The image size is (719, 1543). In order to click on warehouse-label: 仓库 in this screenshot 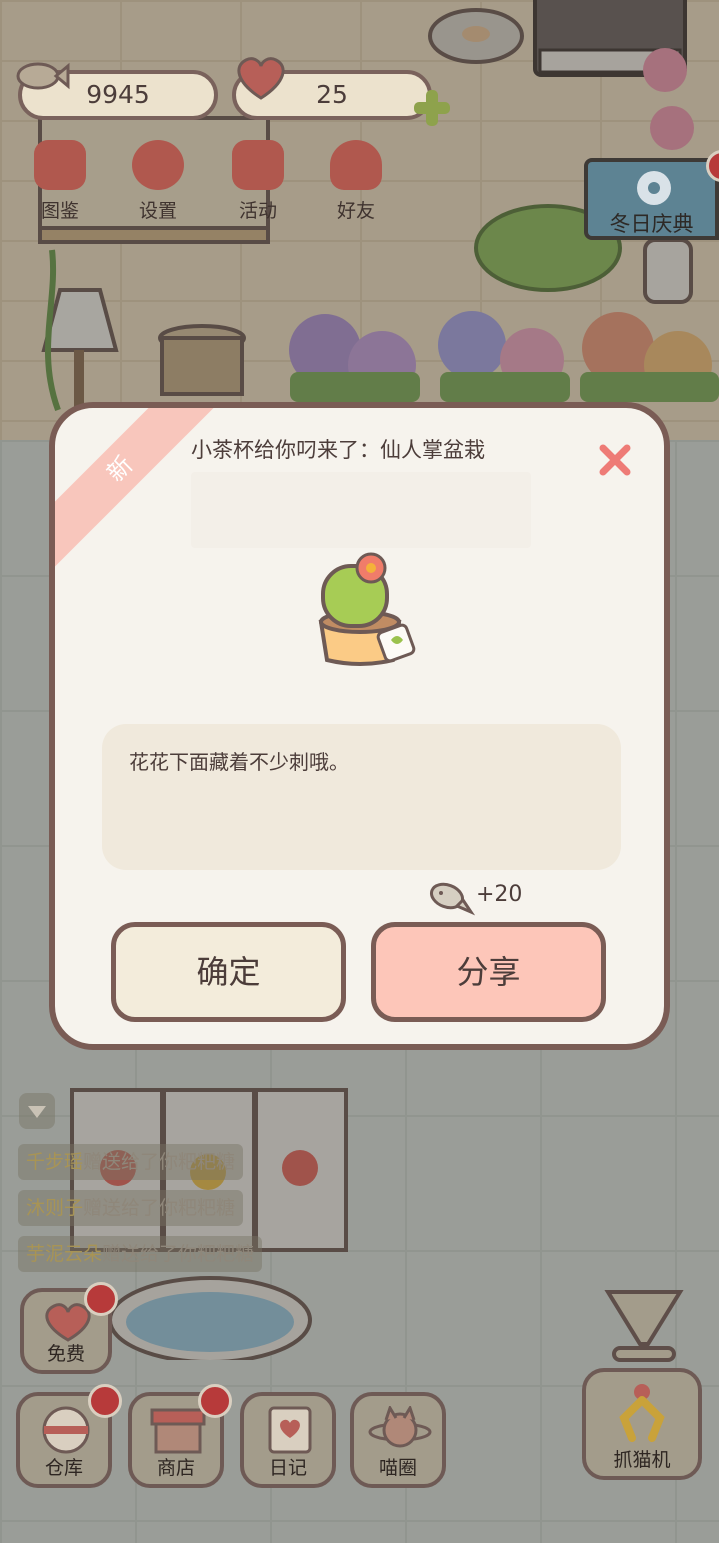, I will do `click(63, 1468)`.